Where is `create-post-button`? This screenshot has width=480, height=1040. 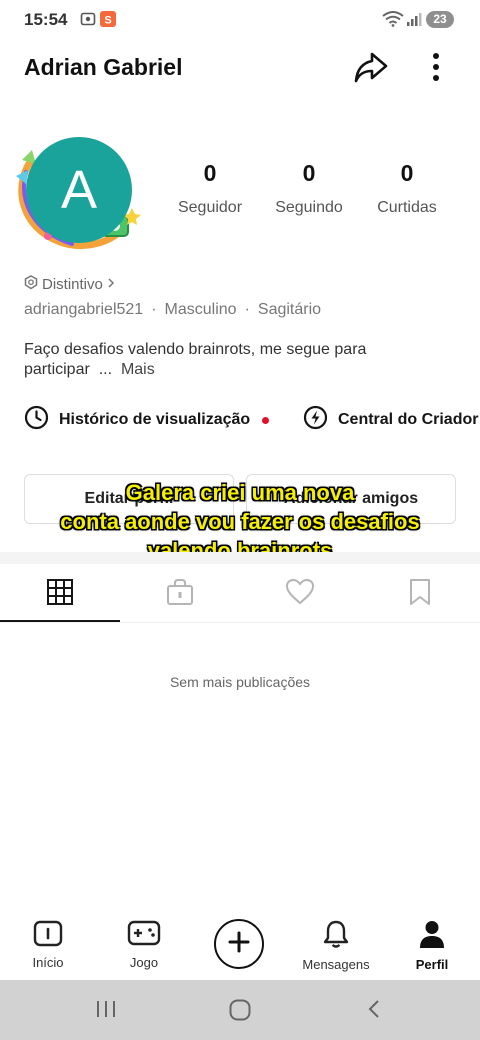
create-post-button is located at coordinates (239, 944).